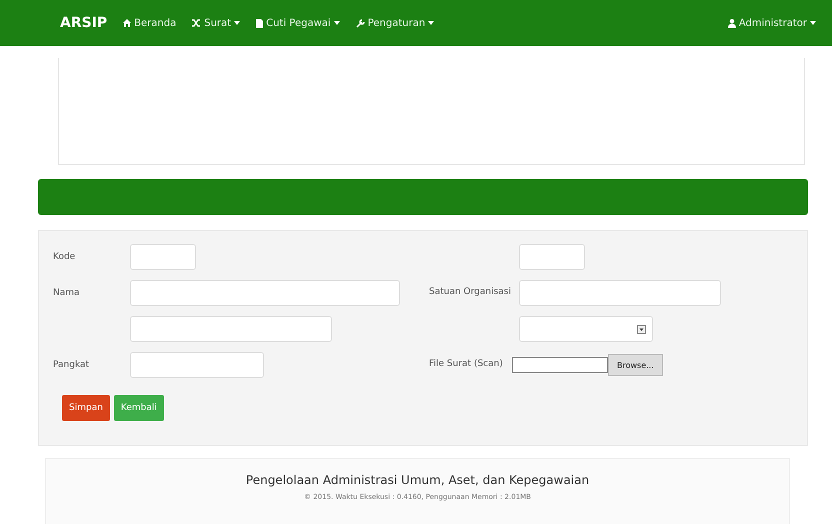 Image resolution: width=832 pixels, height=524 pixels. What do you see at coordinates (470, 293) in the screenshot?
I see `field-label: Satuan Organisasi` at bounding box center [470, 293].